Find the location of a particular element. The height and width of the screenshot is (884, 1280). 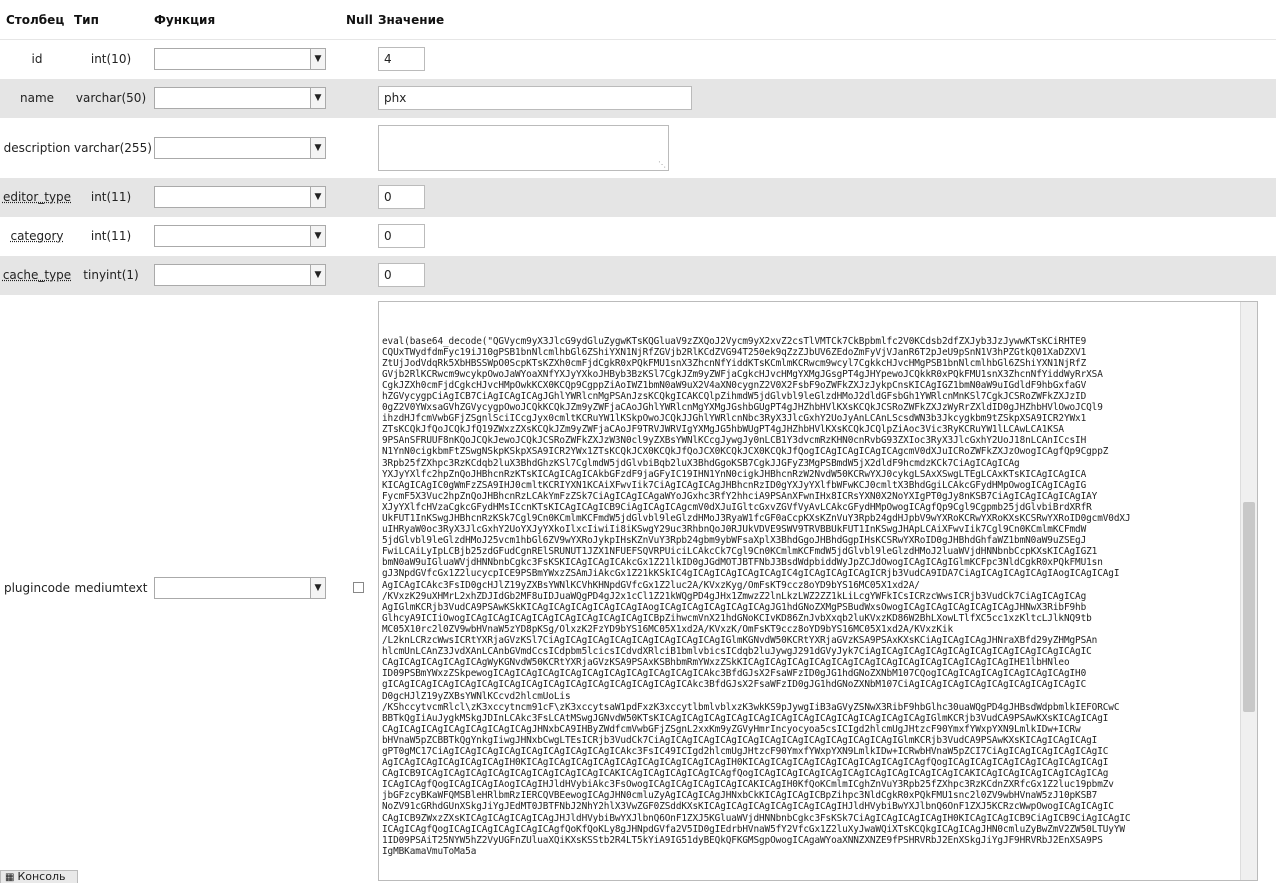

scrollbar-thumb is located at coordinates (1249, 606).